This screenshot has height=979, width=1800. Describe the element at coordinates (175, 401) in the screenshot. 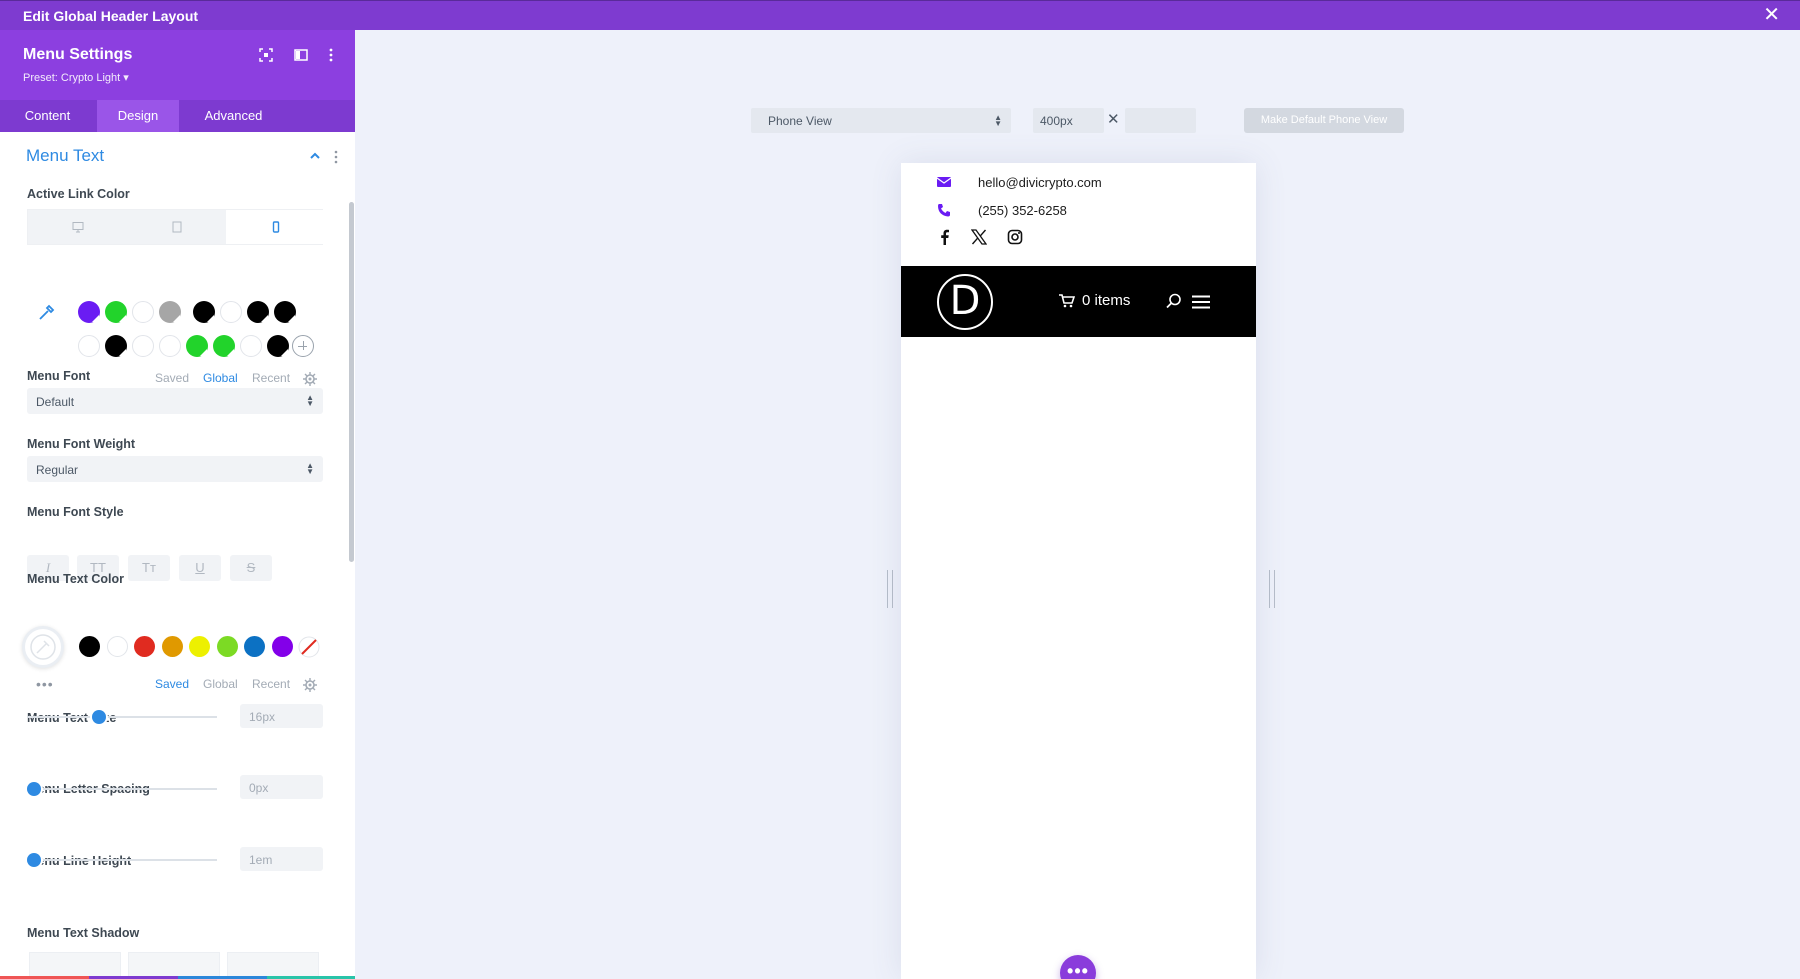

I see `menu-font-select: Default ▲▼` at that location.